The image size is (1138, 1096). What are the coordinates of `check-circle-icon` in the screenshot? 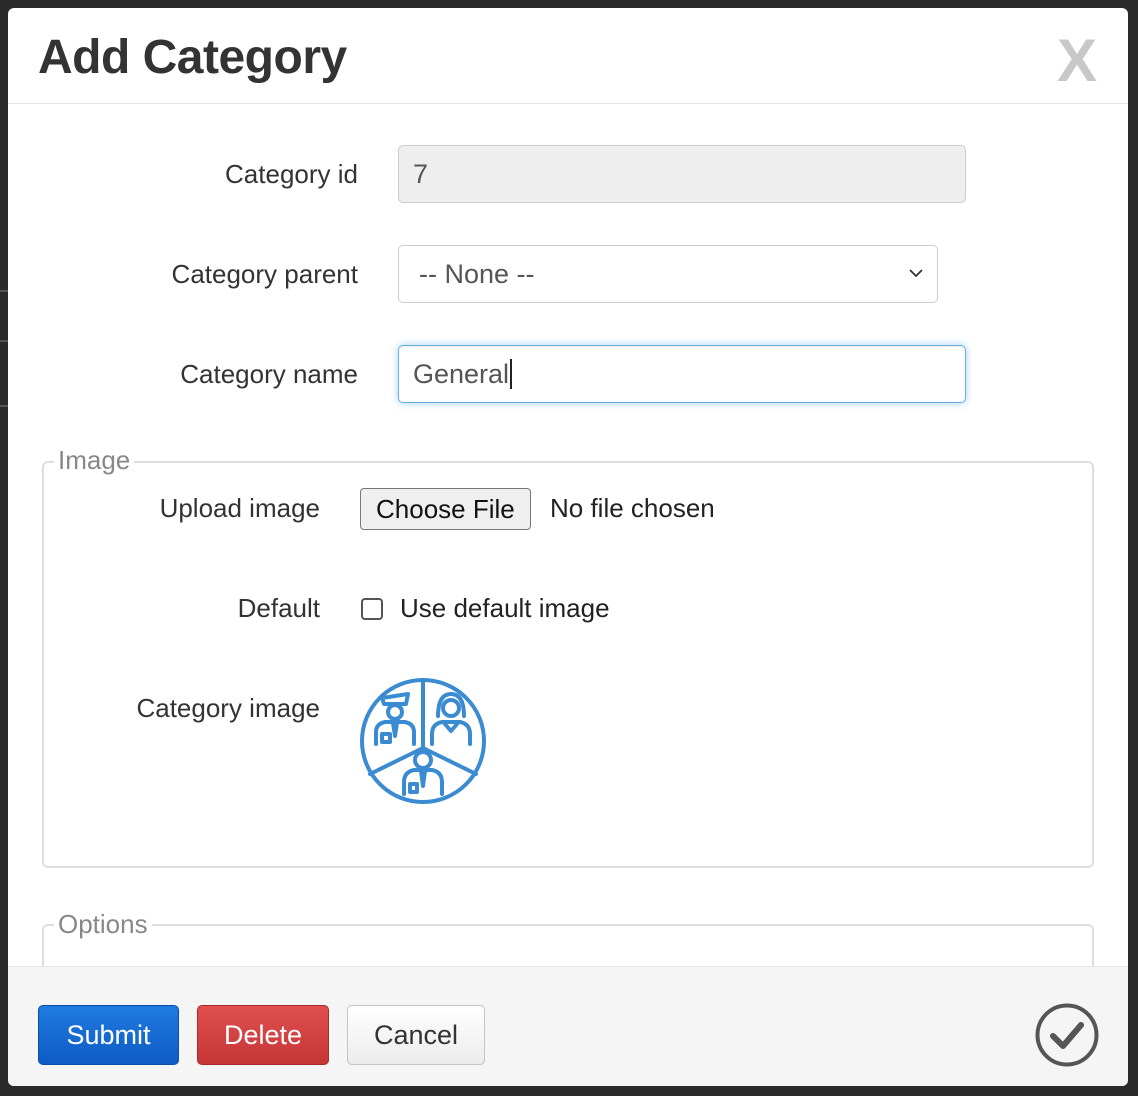 It's located at (1067, 1035).